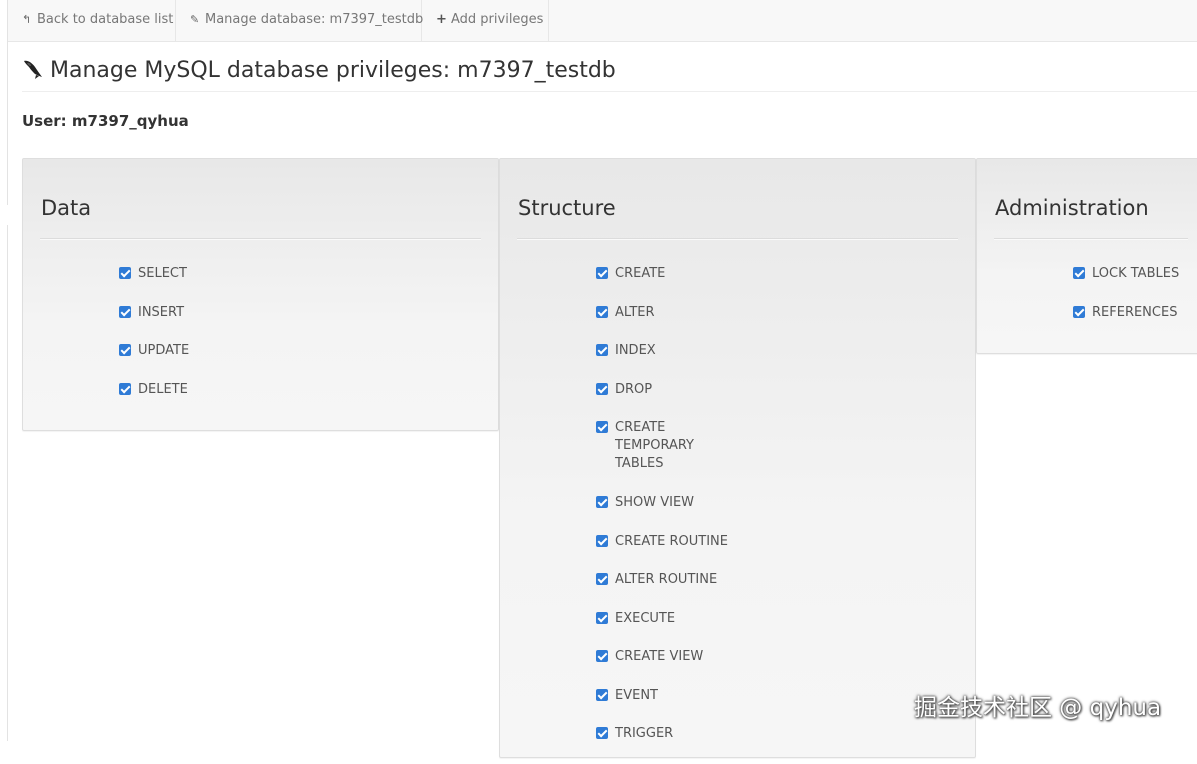 Image resolution: width=1197 pixels, height=764 pixels. I want to click on privilege-label: EVENT, so click(670, 696).